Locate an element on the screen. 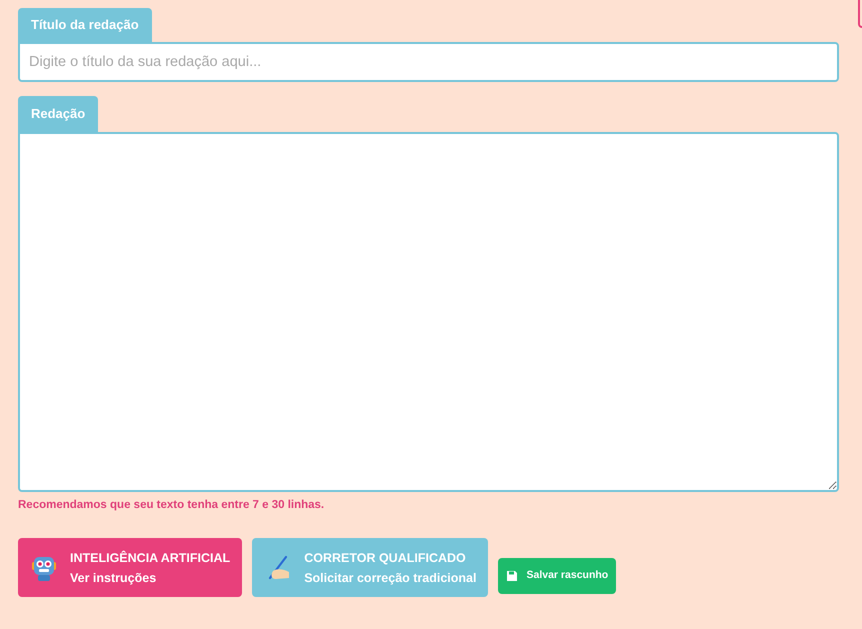 This screenshot has height=629, width=862. button-subtitle: Ver instruções is located at coordinates (114, 578).